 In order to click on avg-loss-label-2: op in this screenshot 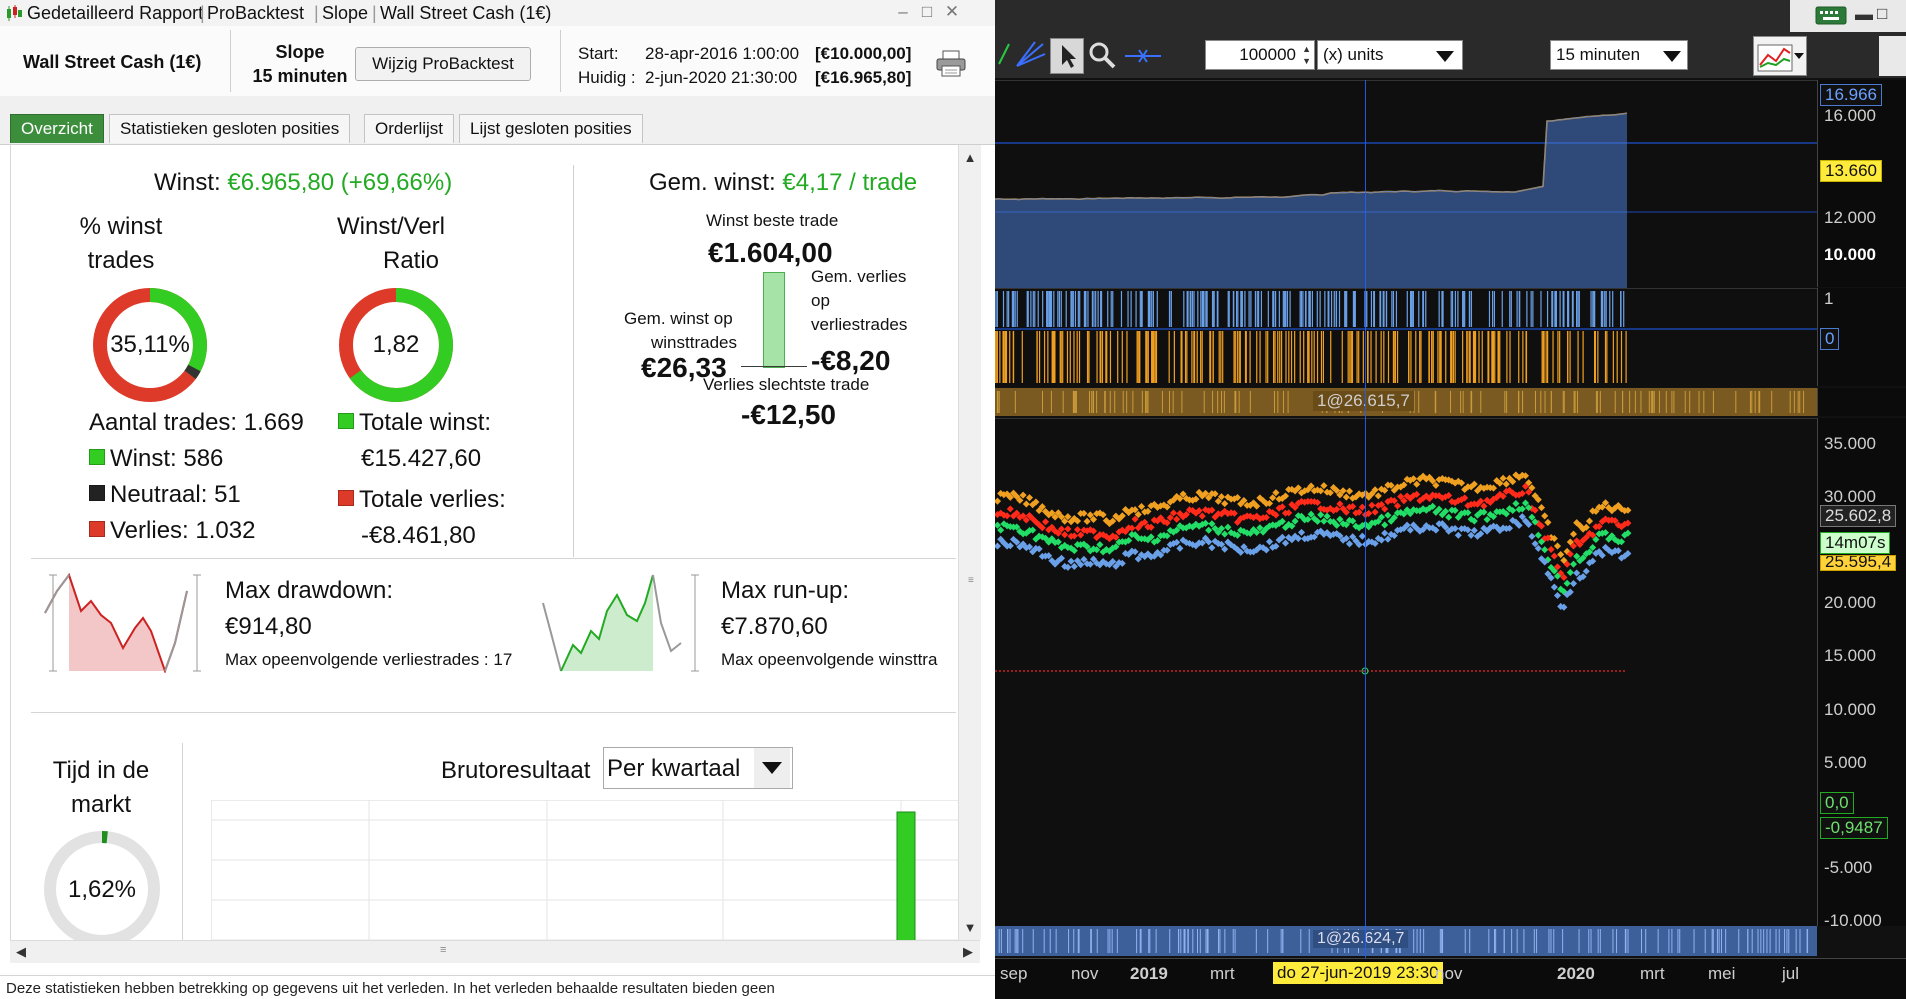, I will do `click(820, 300)`.